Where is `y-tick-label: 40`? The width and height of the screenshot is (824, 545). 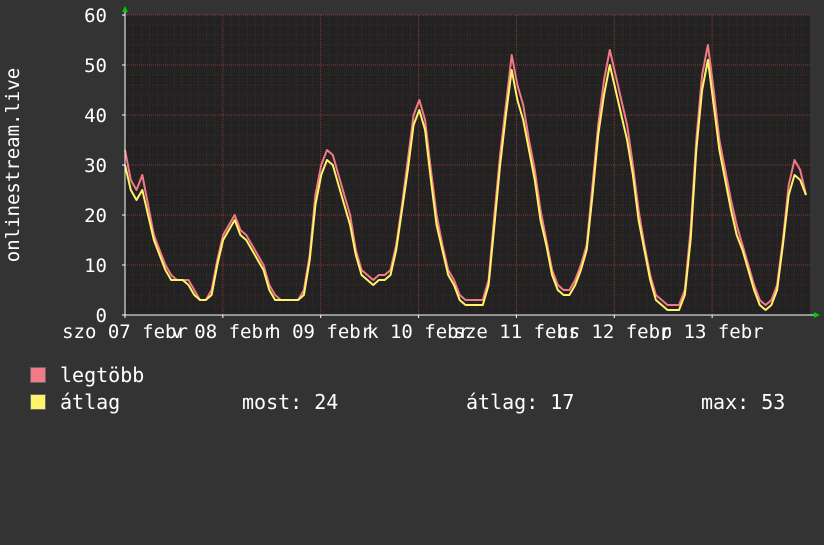
y-tick-label: 40 is located at coordinates (95, 116).